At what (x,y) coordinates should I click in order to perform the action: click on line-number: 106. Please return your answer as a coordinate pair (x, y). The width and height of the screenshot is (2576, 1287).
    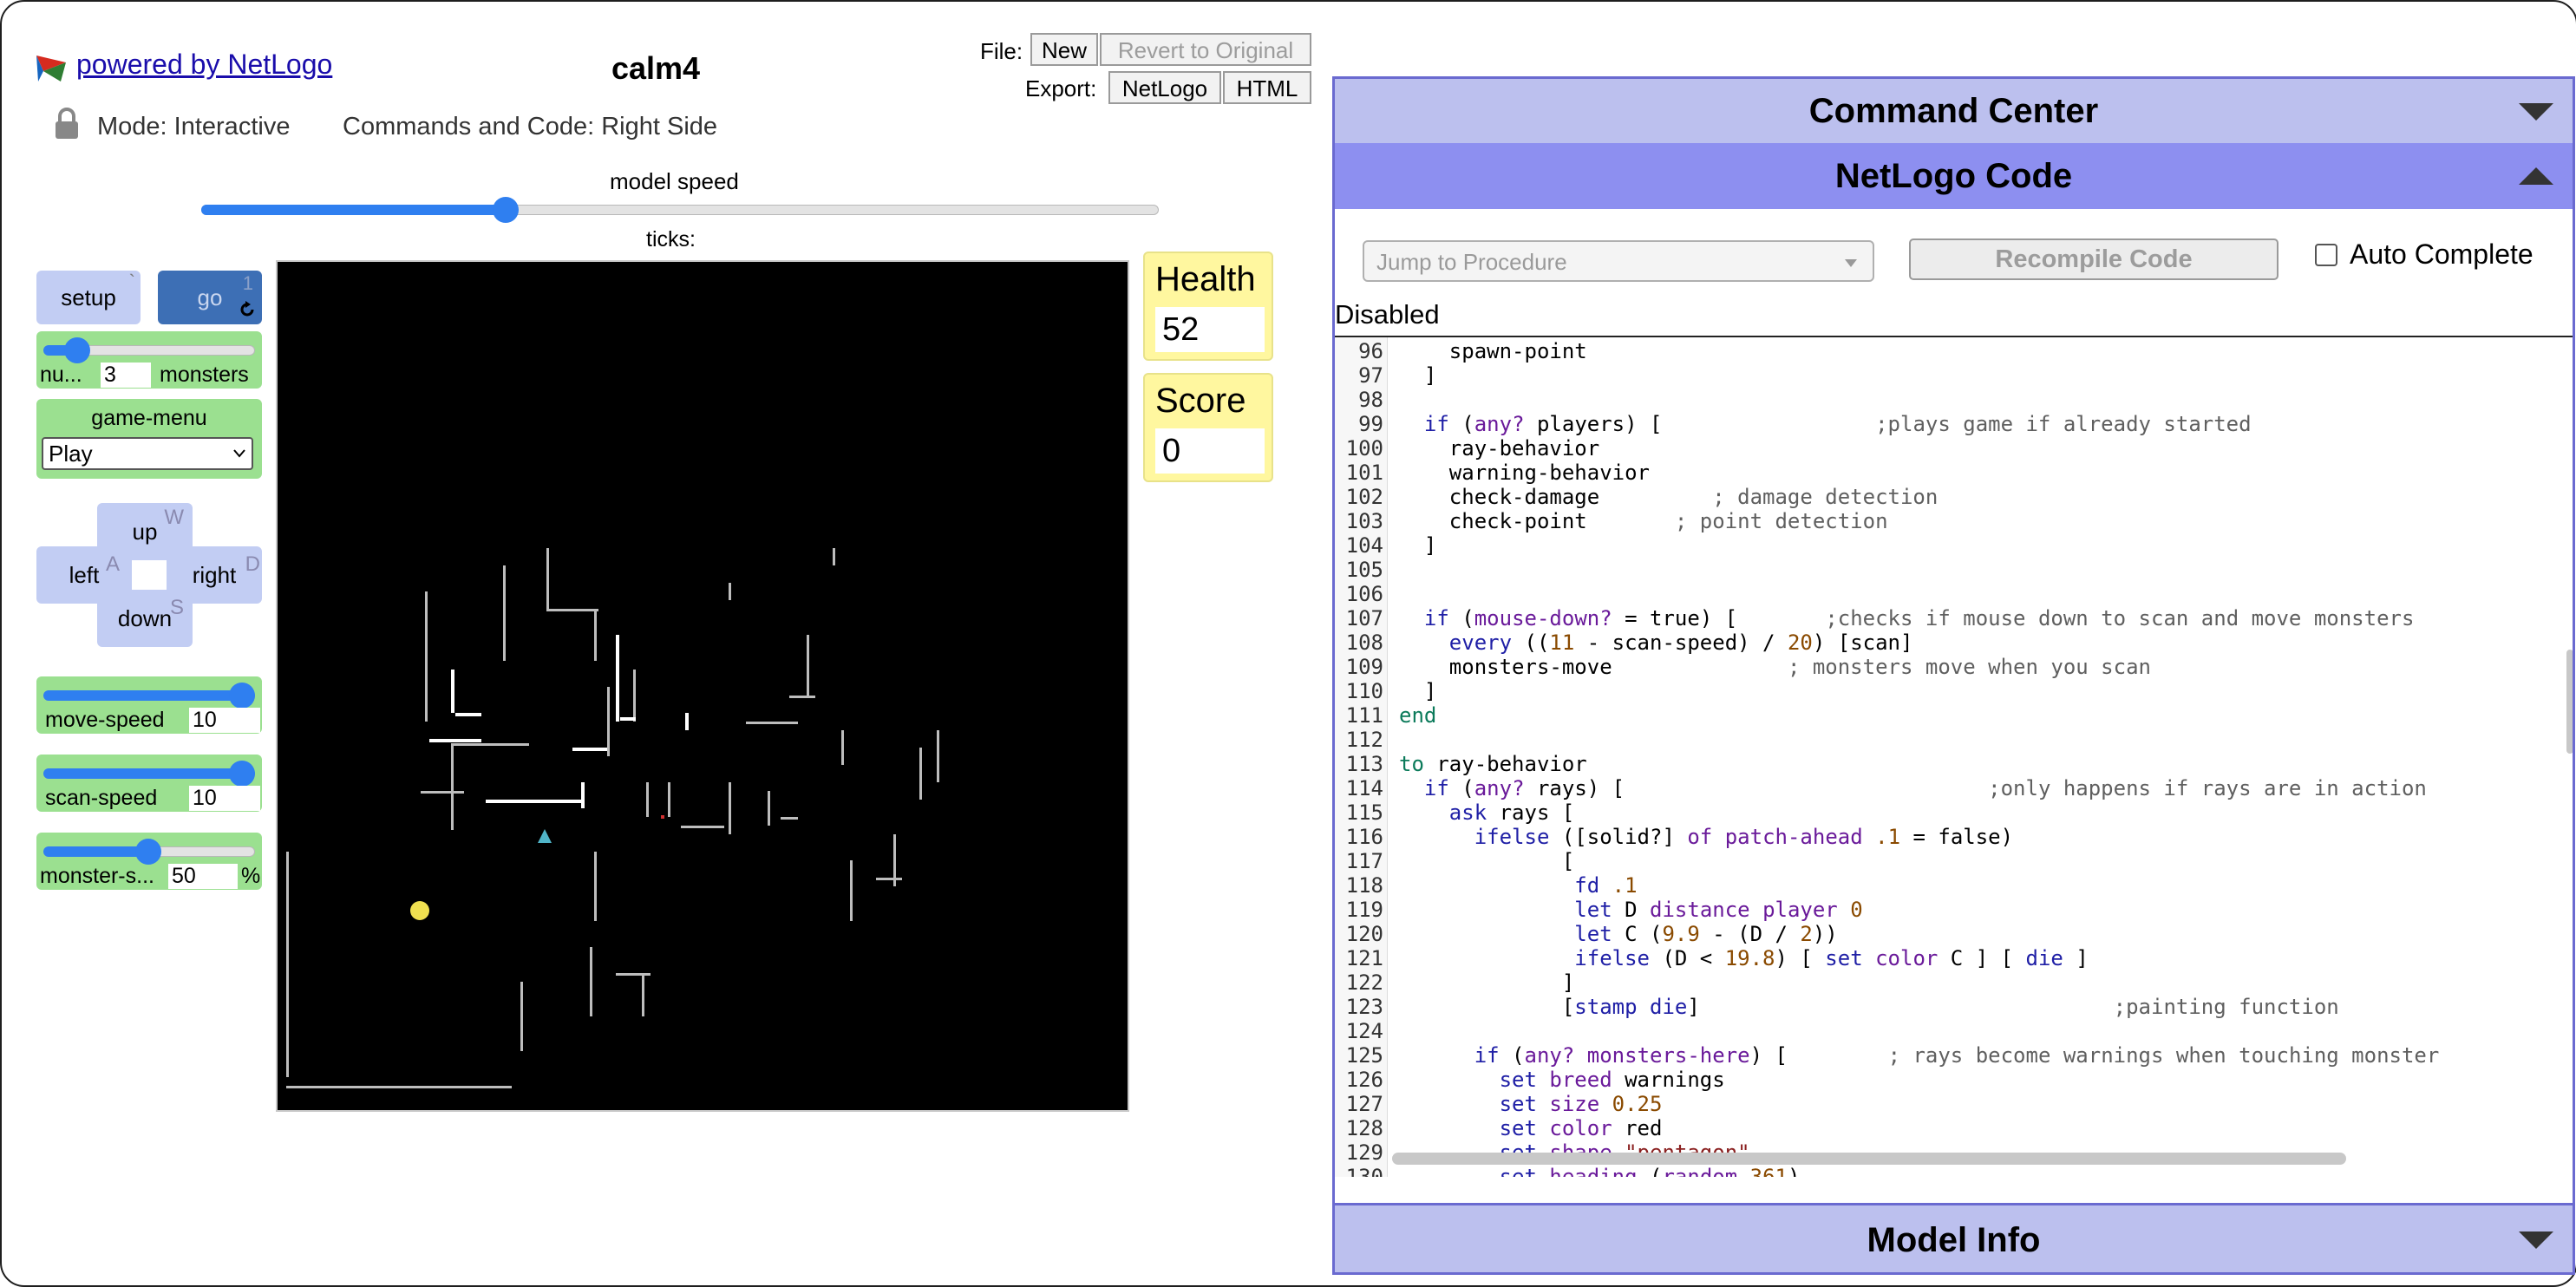
    Looking at the image, I should click on (1364, 594).